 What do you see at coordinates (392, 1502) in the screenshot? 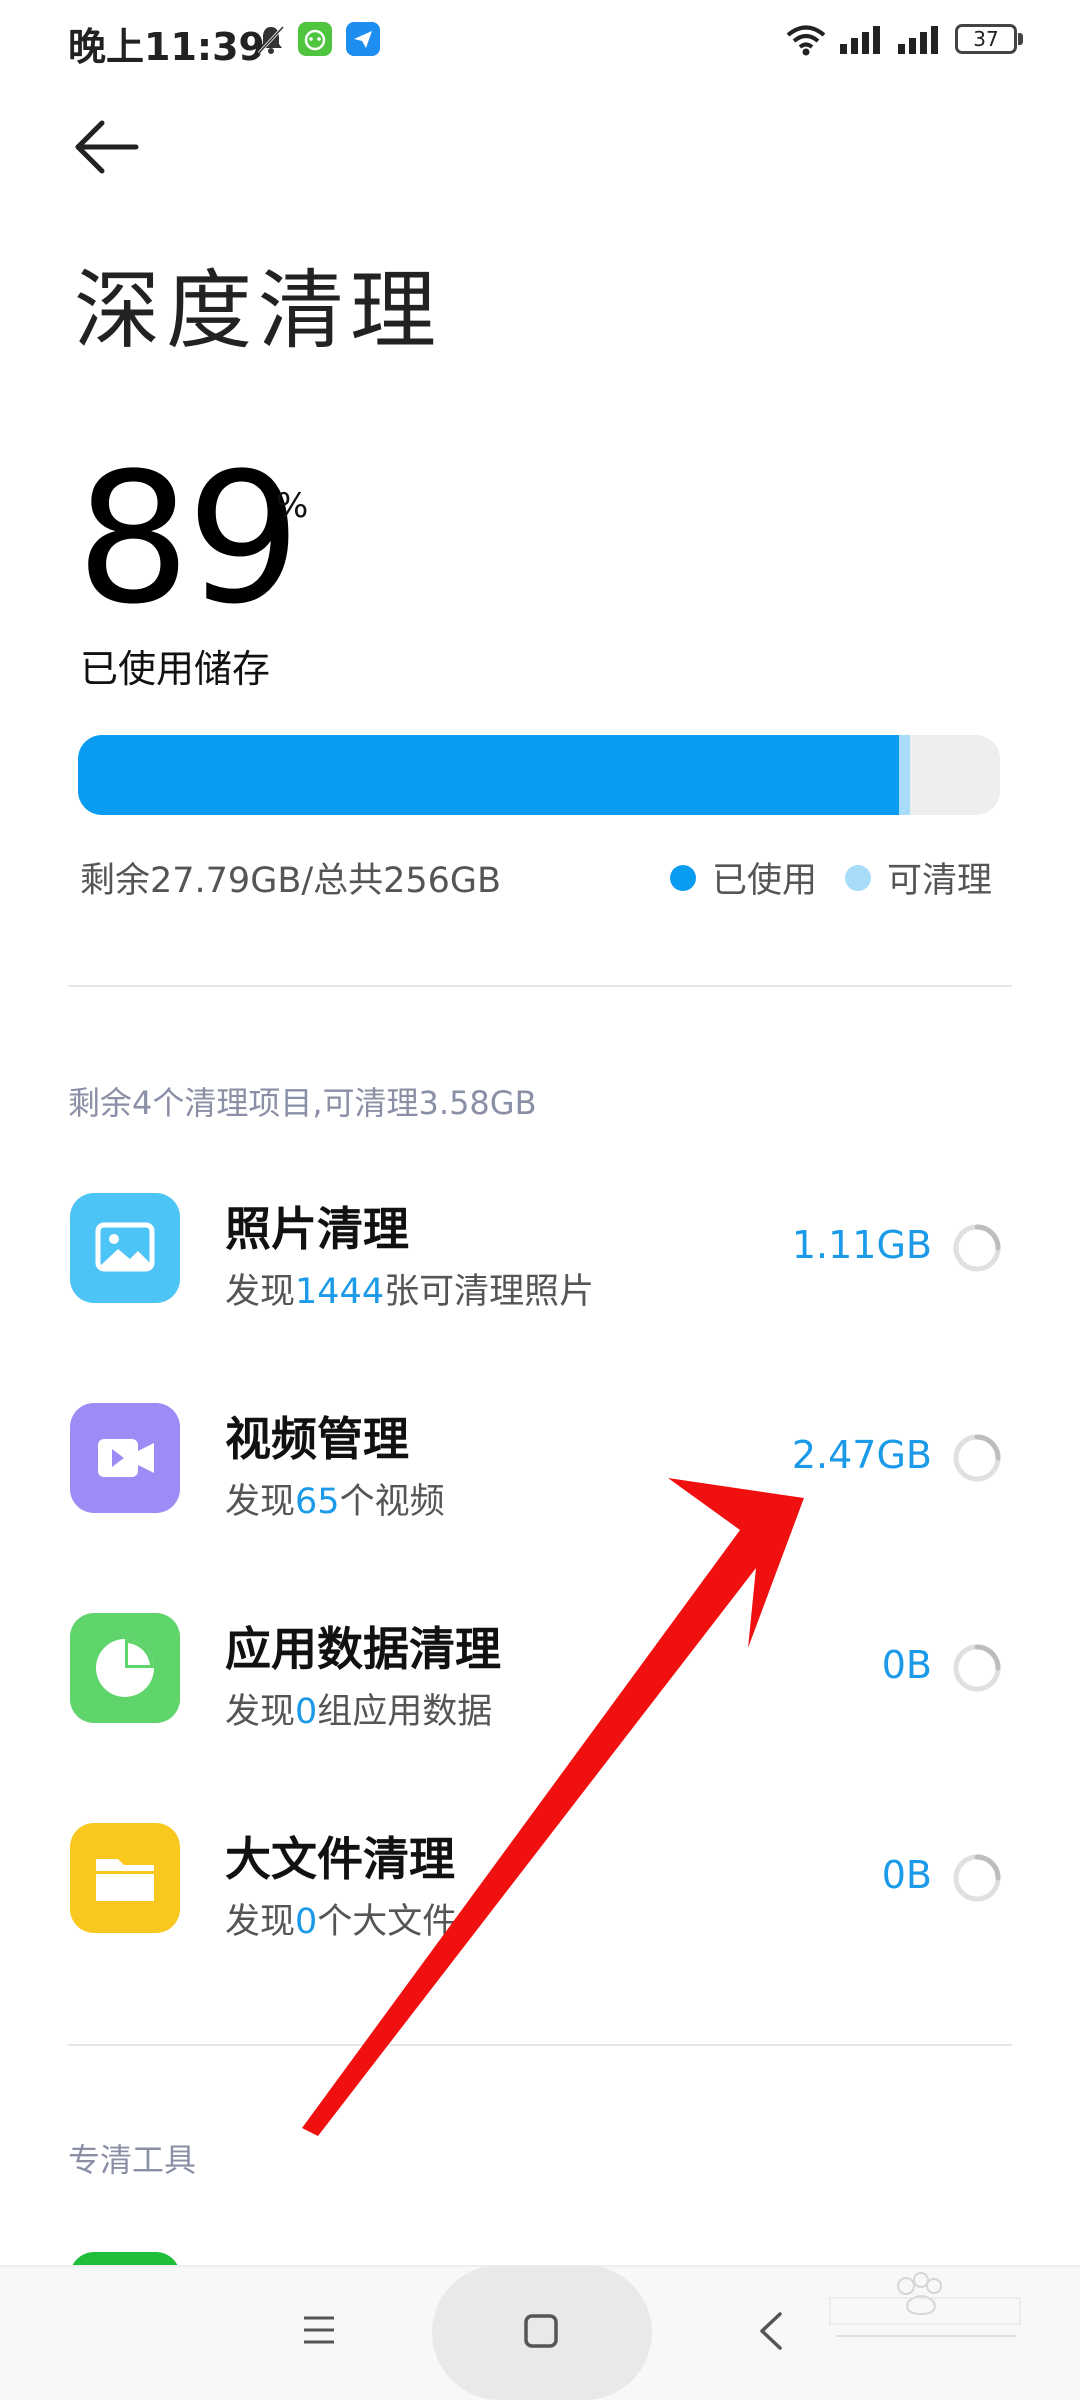
I see `item-desc-suffix: 个视频` at bounding box center [392, 1502].